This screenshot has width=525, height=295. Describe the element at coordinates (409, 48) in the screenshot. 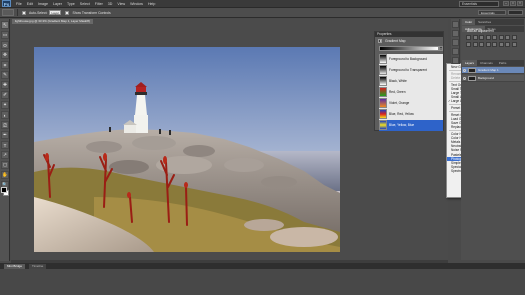

I see `gradient-preview` at that location.